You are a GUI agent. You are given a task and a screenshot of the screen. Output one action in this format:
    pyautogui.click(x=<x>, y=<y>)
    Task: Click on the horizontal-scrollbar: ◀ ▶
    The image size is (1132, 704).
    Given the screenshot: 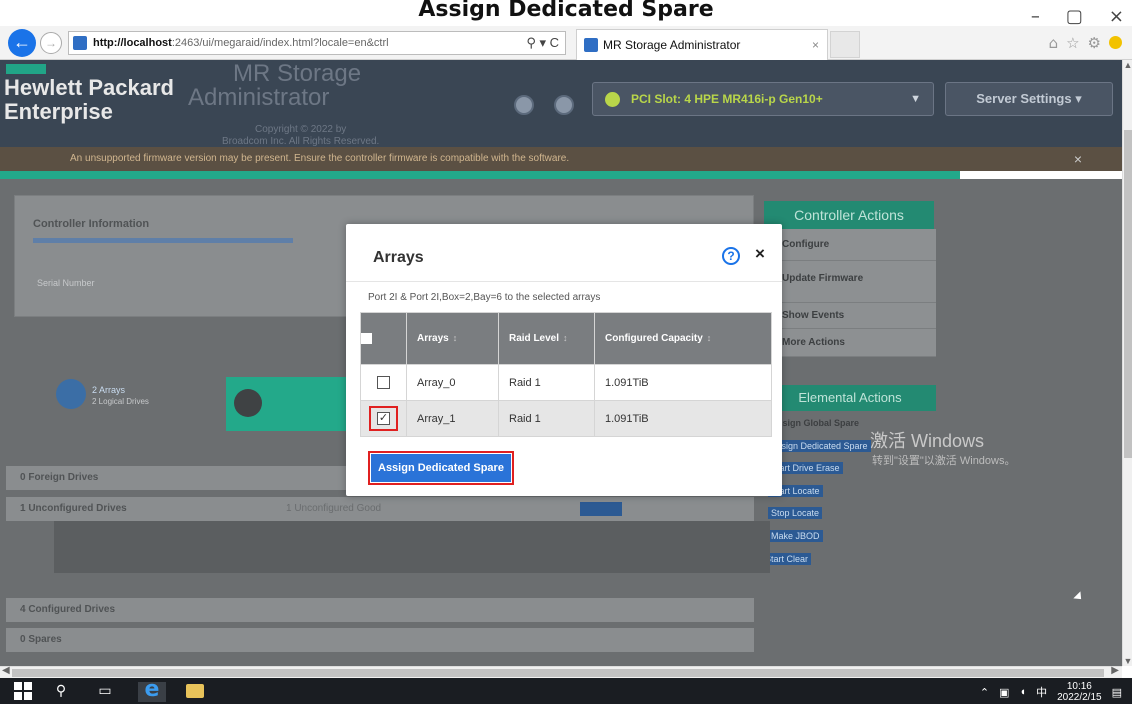 What is the action you would take?
    pyautogui.click(x=561, y=671)
    